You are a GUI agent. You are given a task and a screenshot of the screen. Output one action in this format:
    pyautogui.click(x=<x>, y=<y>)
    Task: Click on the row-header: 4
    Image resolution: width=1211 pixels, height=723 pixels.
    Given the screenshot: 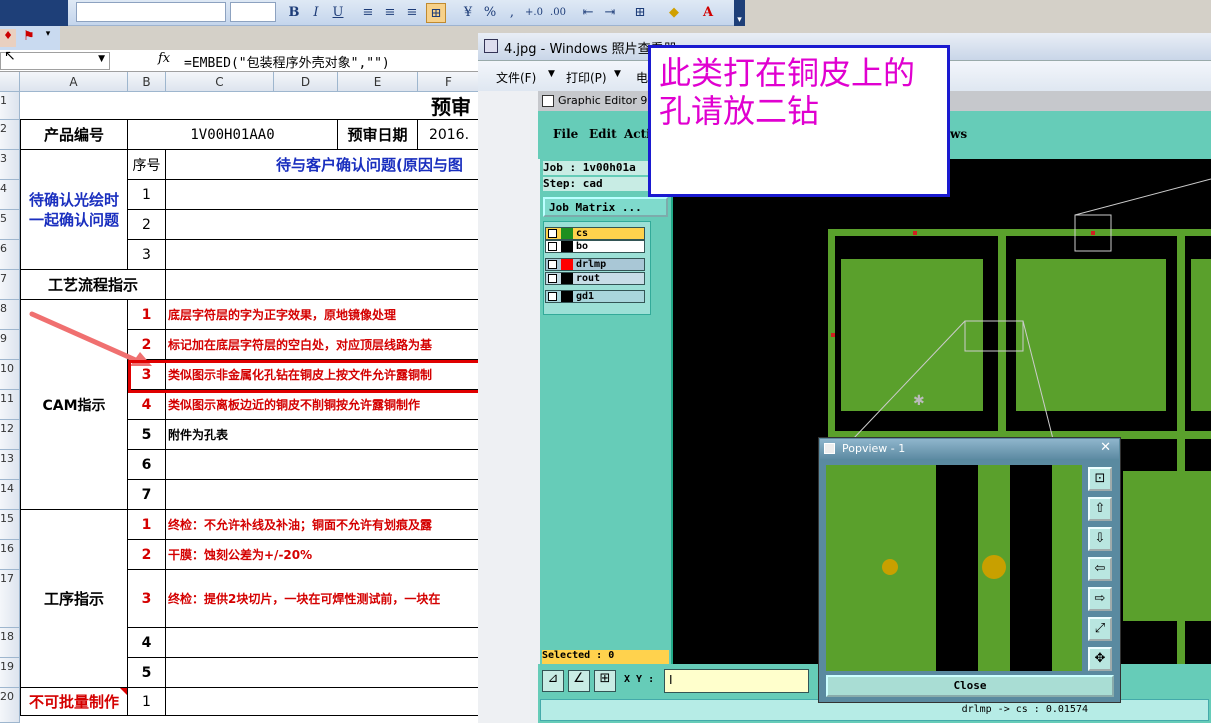 What is the action you would take?
    pyautogui.click(x=10, y=195)
    